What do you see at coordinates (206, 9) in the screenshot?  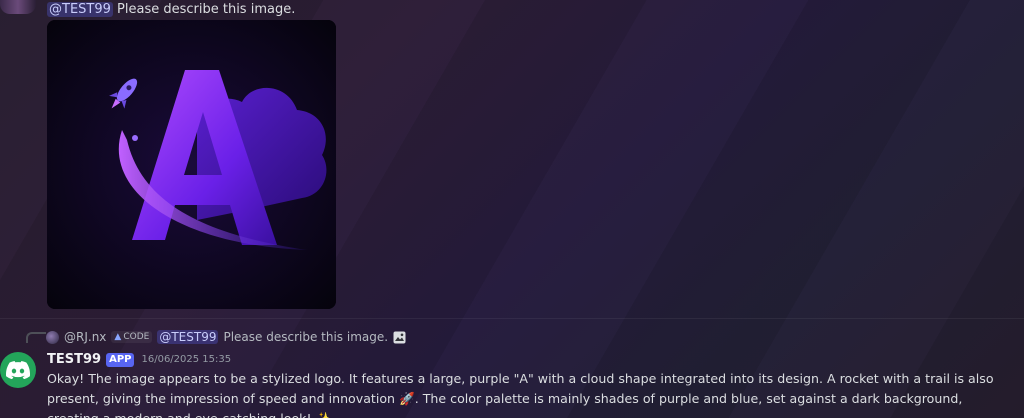 I see `previous-message-text: Please describe this image.` at bounding box center [206, 9].